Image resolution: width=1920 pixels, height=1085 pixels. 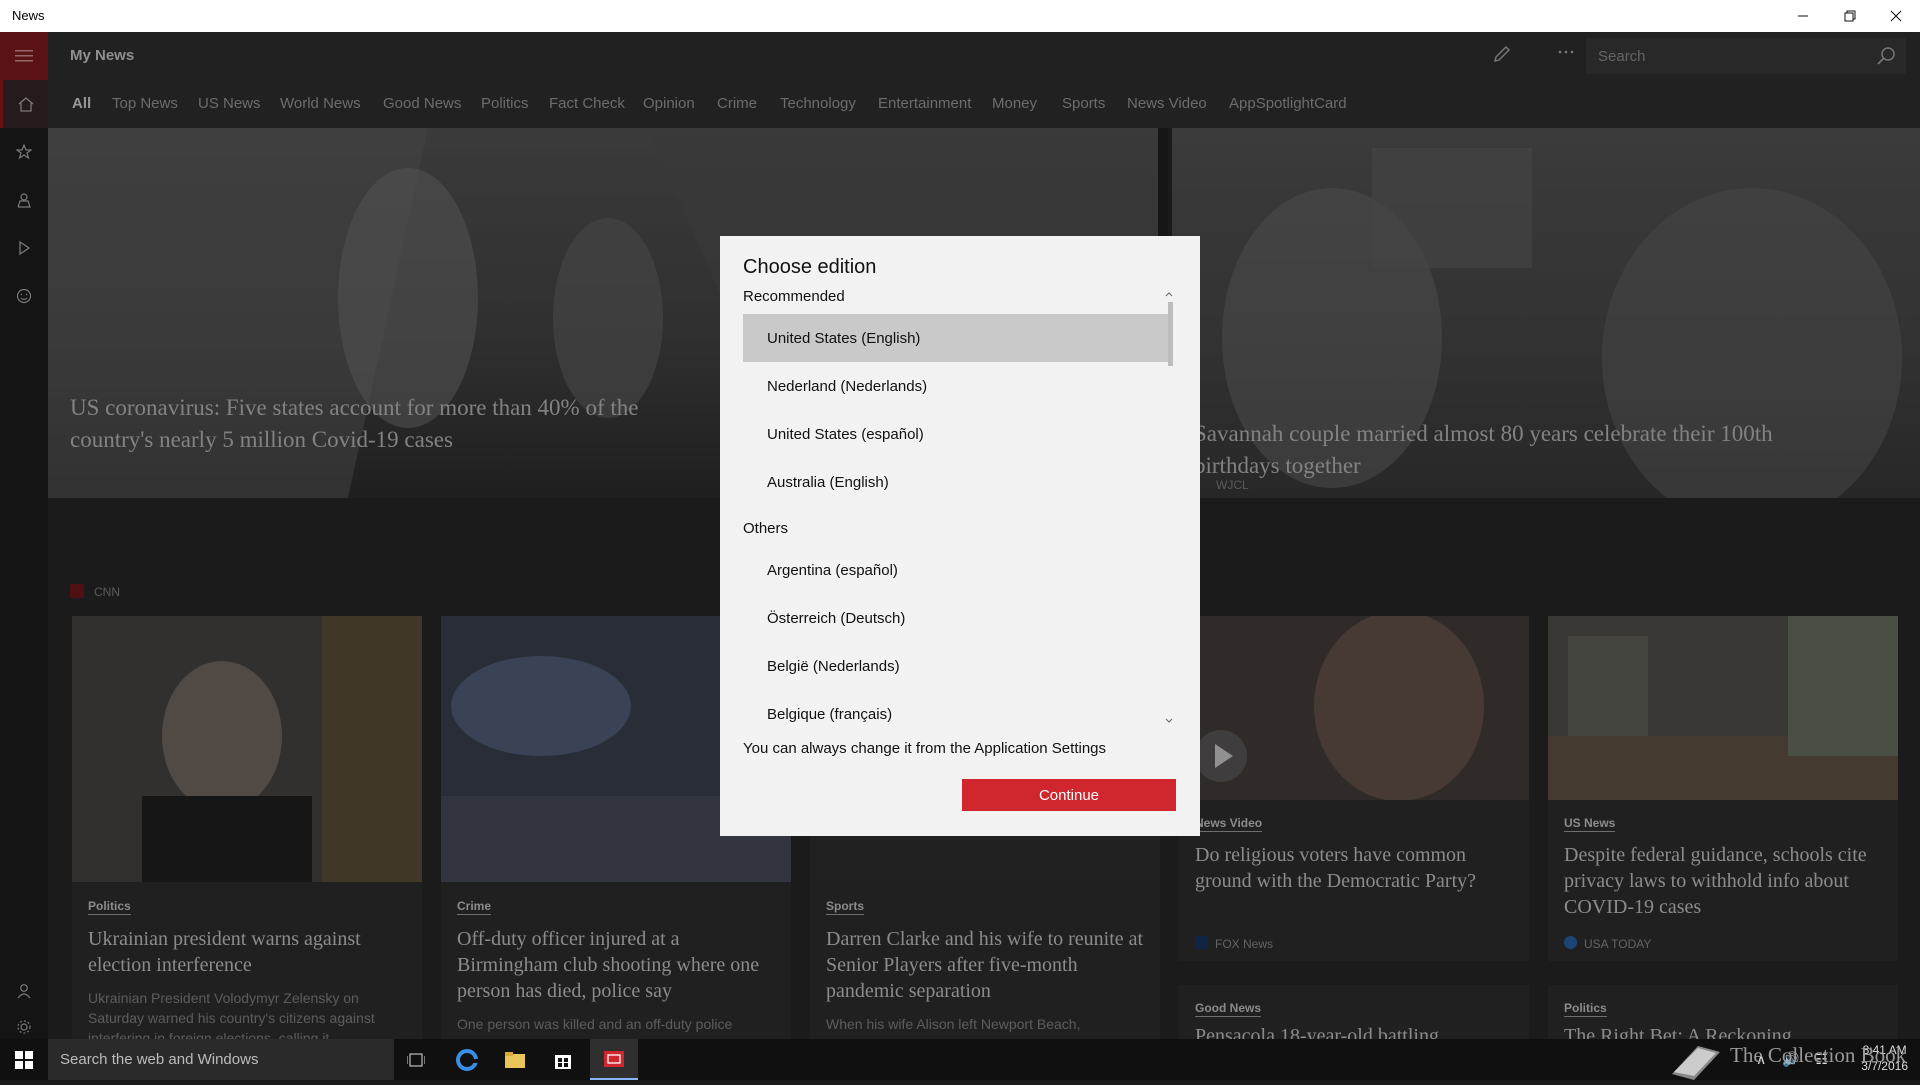 I want to click on edition-label: Argentina (español), so click(x=832, y=570).